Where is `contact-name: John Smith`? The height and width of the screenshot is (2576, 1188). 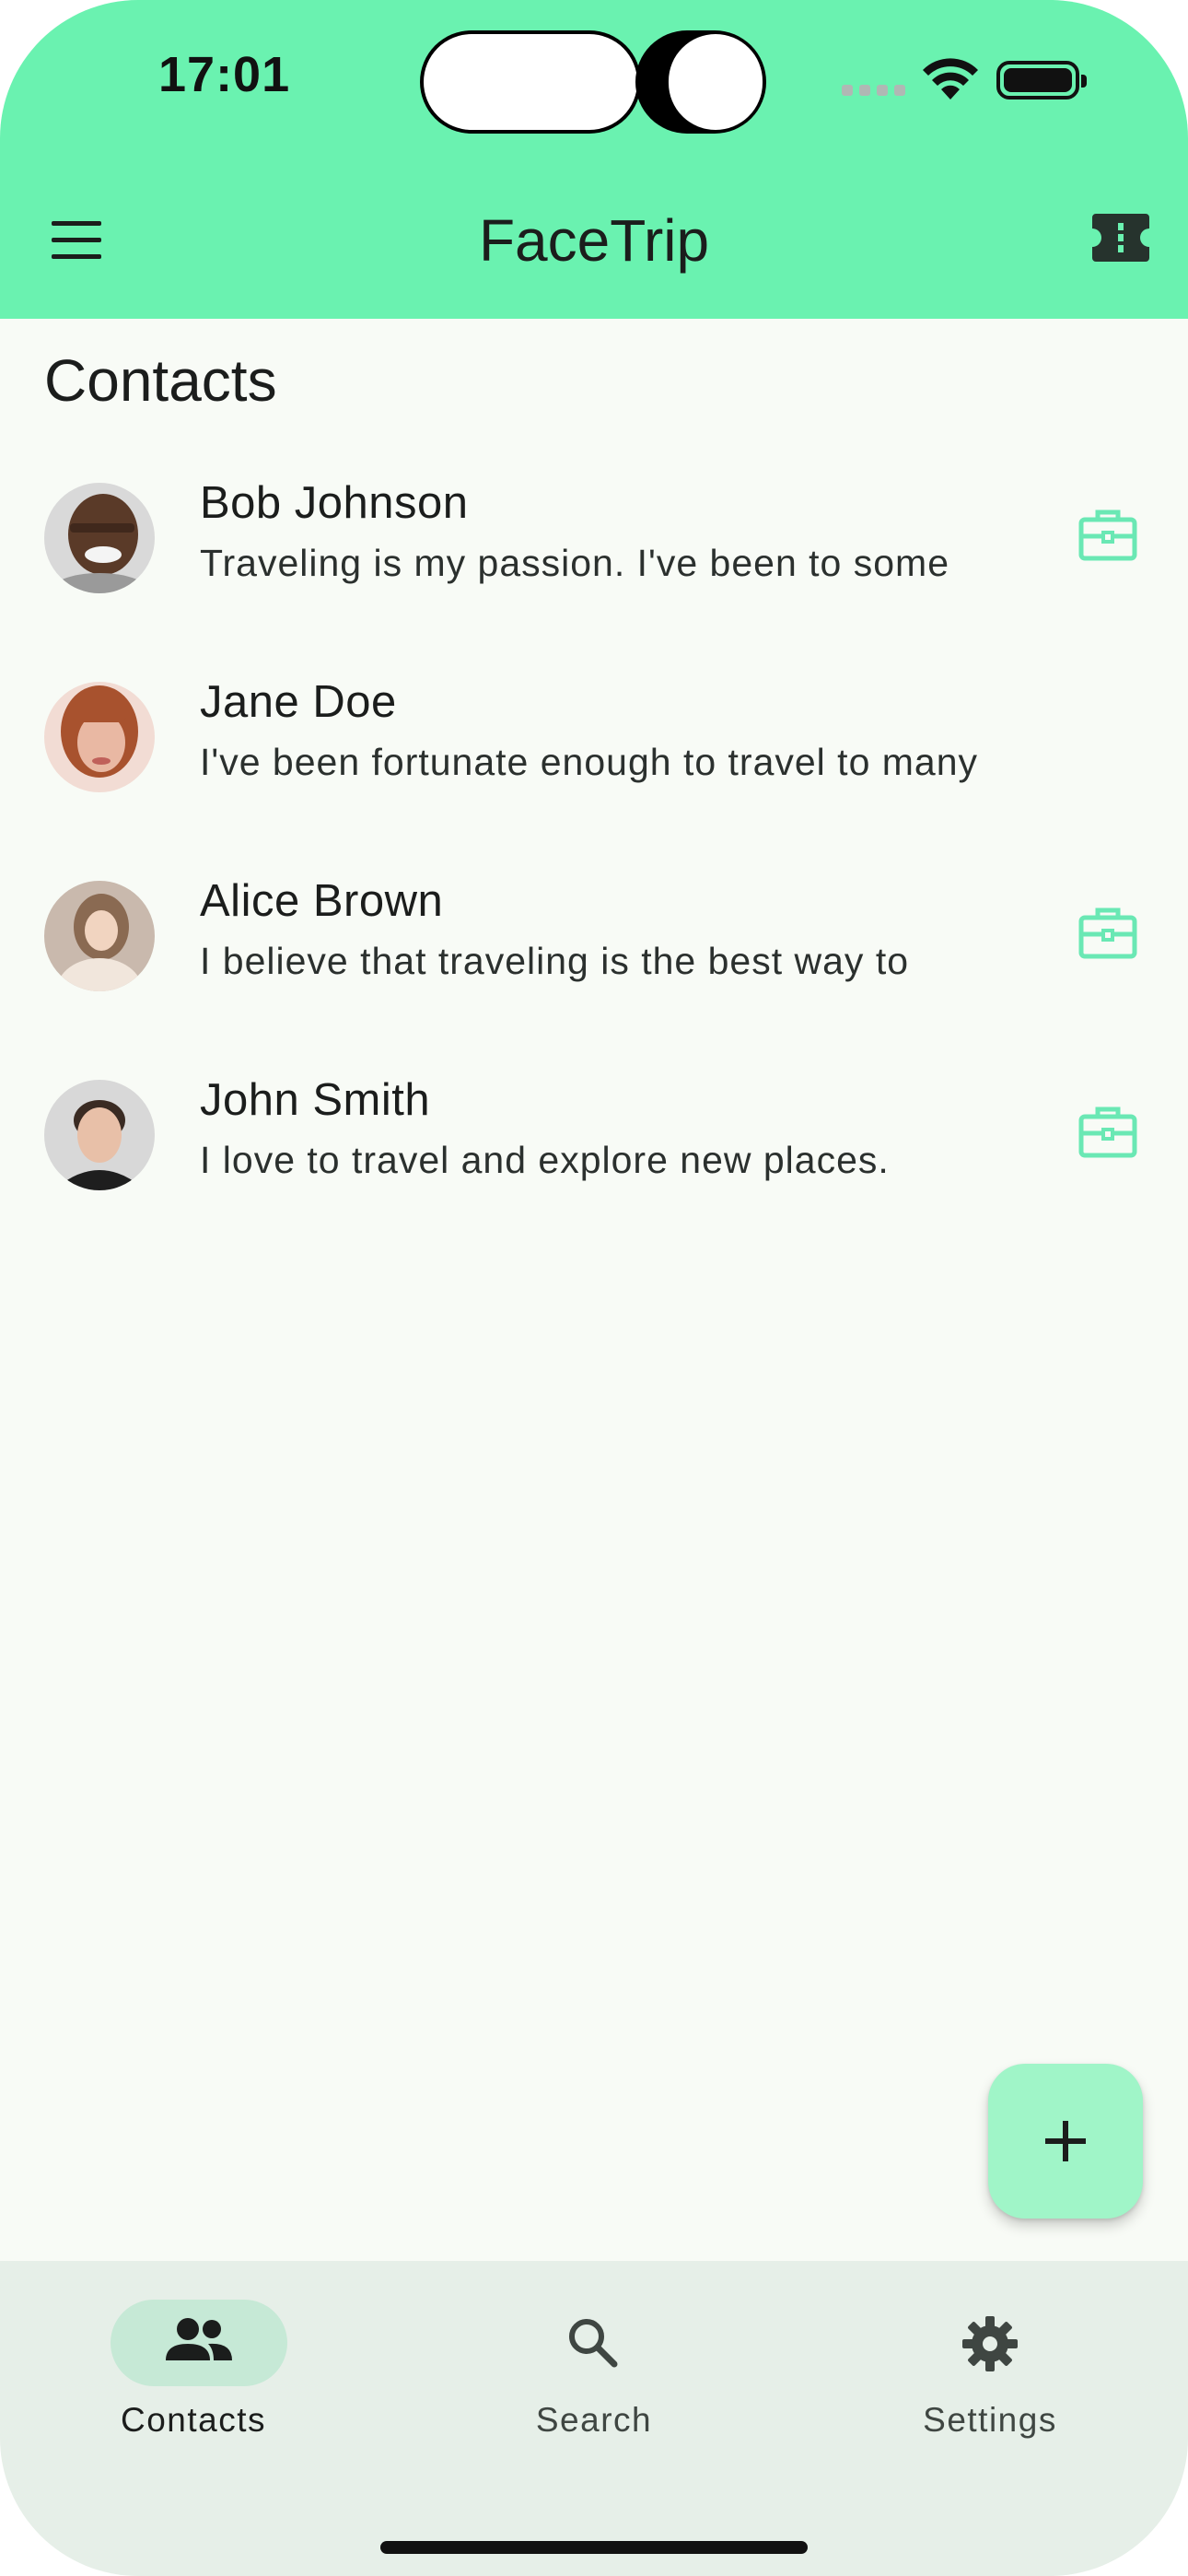
contact-name: John Smith is located at coordinates (315, 1100).